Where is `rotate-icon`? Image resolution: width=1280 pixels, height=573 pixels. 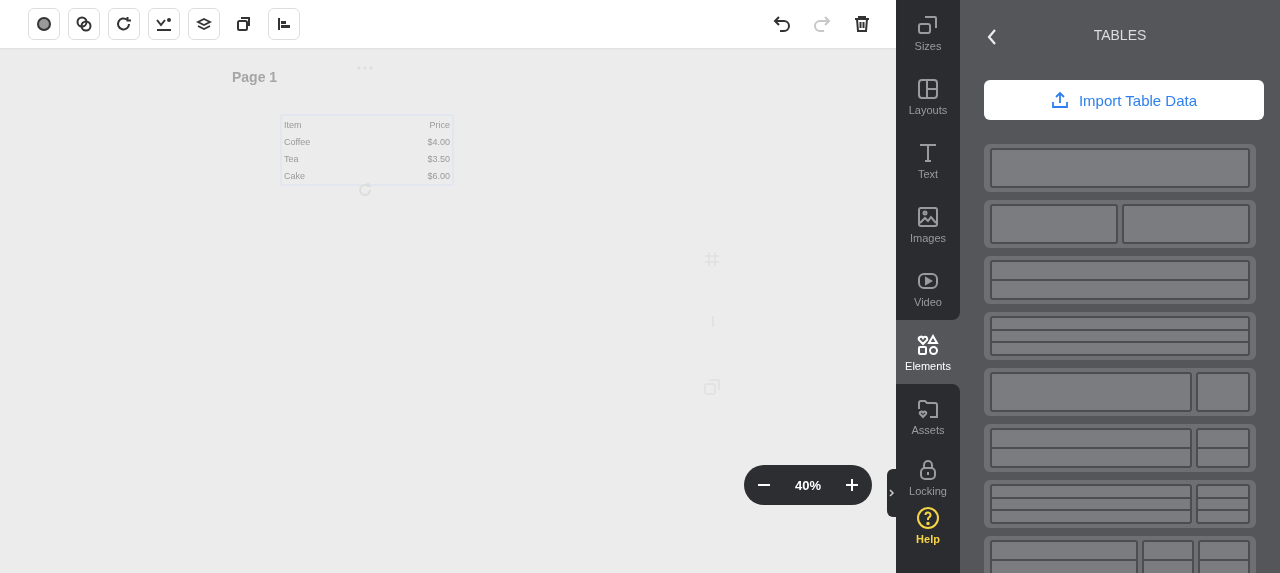
rotate-icon is located at coordinates (124, 24).